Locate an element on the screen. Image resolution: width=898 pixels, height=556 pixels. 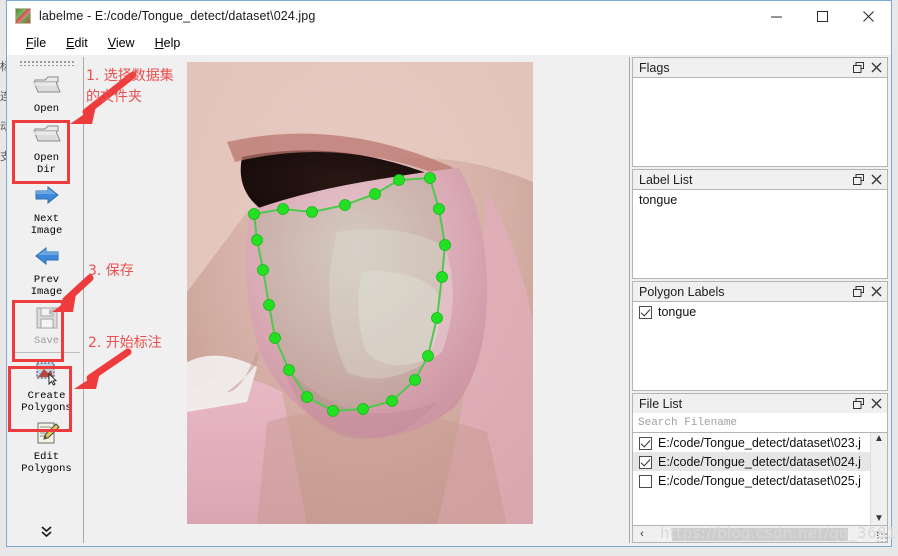
arrow-left-icon is located at coordinates (46, 256).